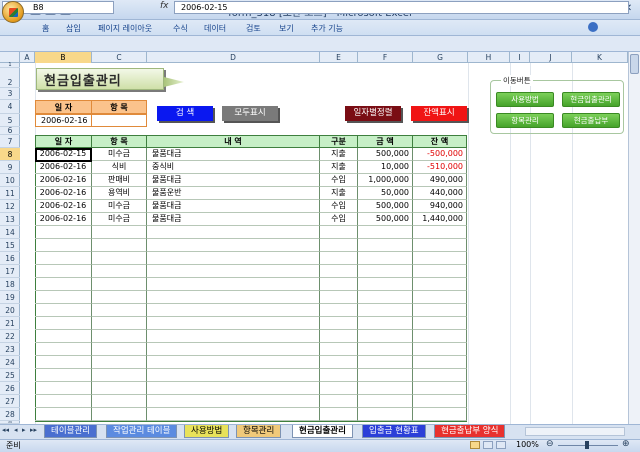 The image size is (640, 452). I want to click on cell-desc: 물품운반, so click(233, 193).